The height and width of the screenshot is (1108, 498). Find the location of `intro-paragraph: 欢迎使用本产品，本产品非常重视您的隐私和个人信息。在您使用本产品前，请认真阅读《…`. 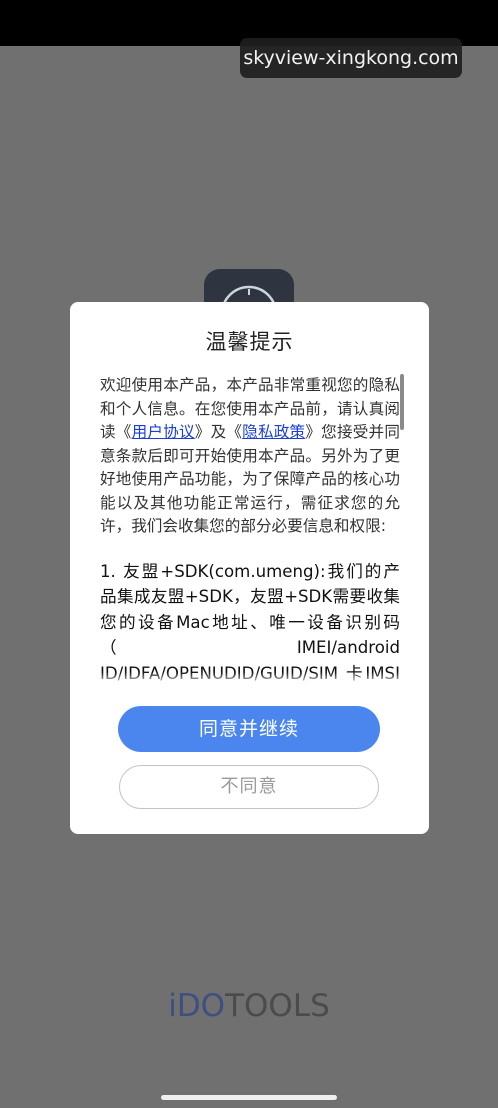

intro-paragraph: 欢迎使用本产品，本产品非常重视您的隐私和个人信息。在您使用本产品前，请认真阅读《… is located at coordinates (250, 456).